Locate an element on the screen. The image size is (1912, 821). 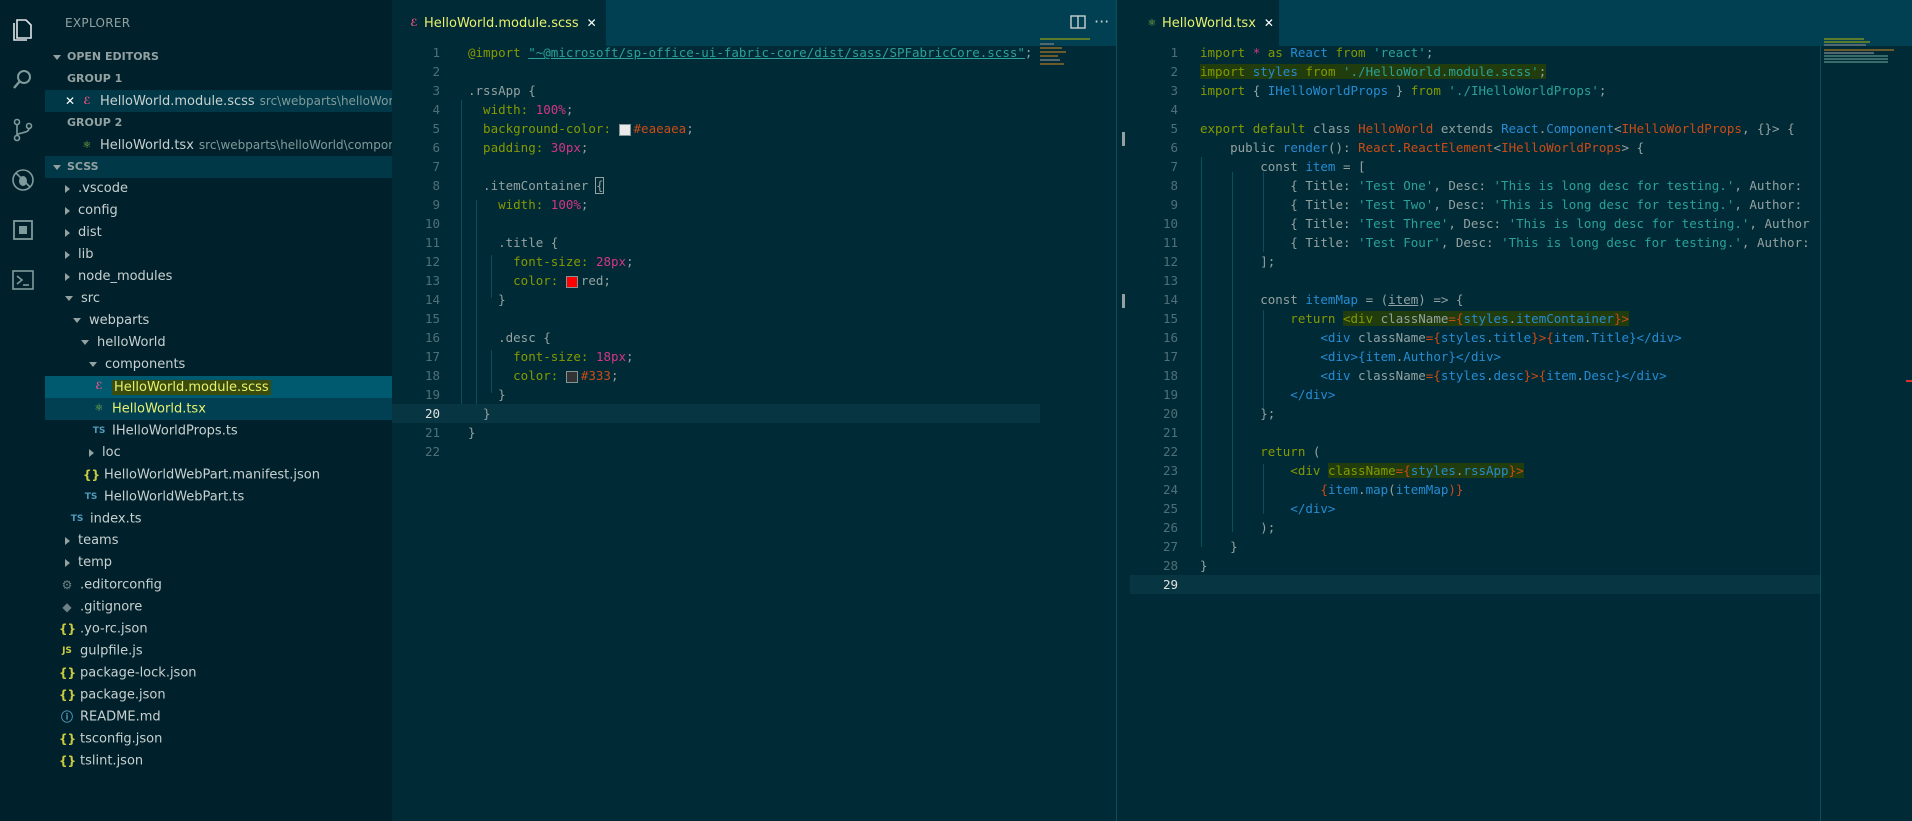
extensions-icon is located at coordinates (22, 230).